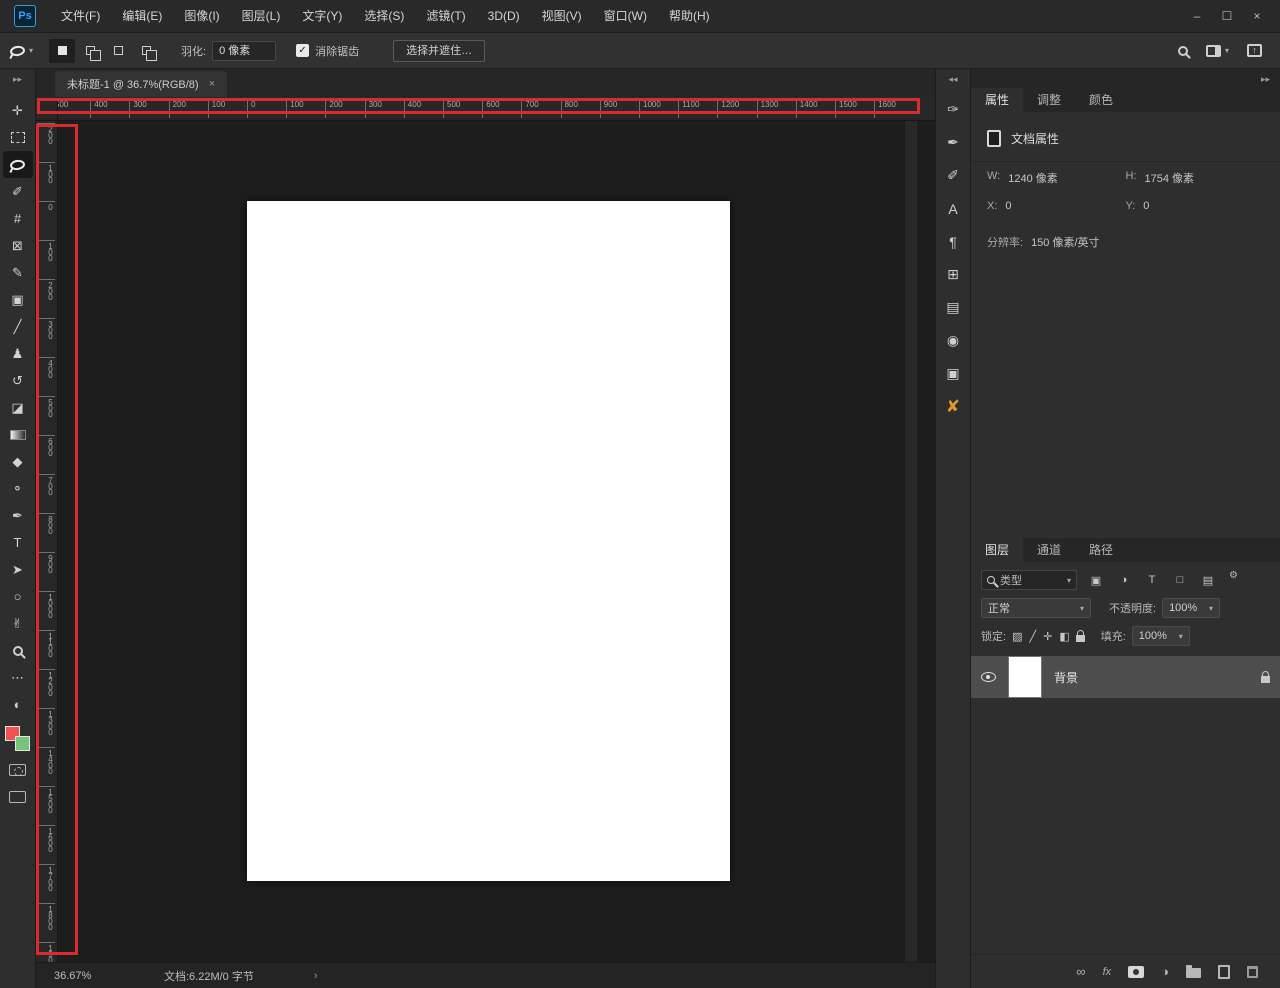 This screenshot has width=1280, height=988. What do you see at coordinates (141, 84) in the screenshot?
I see `document-tab: 未标题-1 @ 36.7%(RGB/8) ×` at bounding box center [141, 84].